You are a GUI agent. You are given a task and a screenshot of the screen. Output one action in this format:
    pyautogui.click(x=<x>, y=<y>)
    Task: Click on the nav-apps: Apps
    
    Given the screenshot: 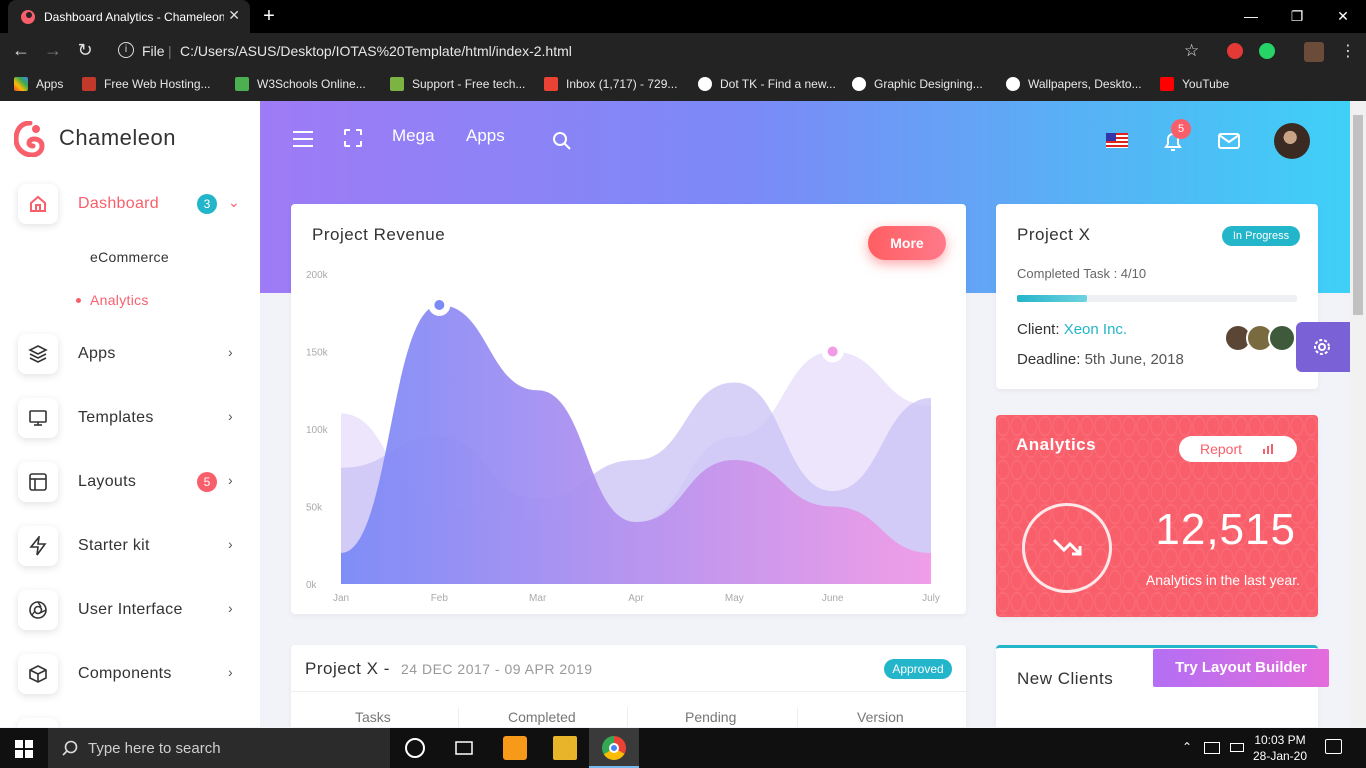 What is the action you would take?
    pyautogui.click(x=485, y=136)
    